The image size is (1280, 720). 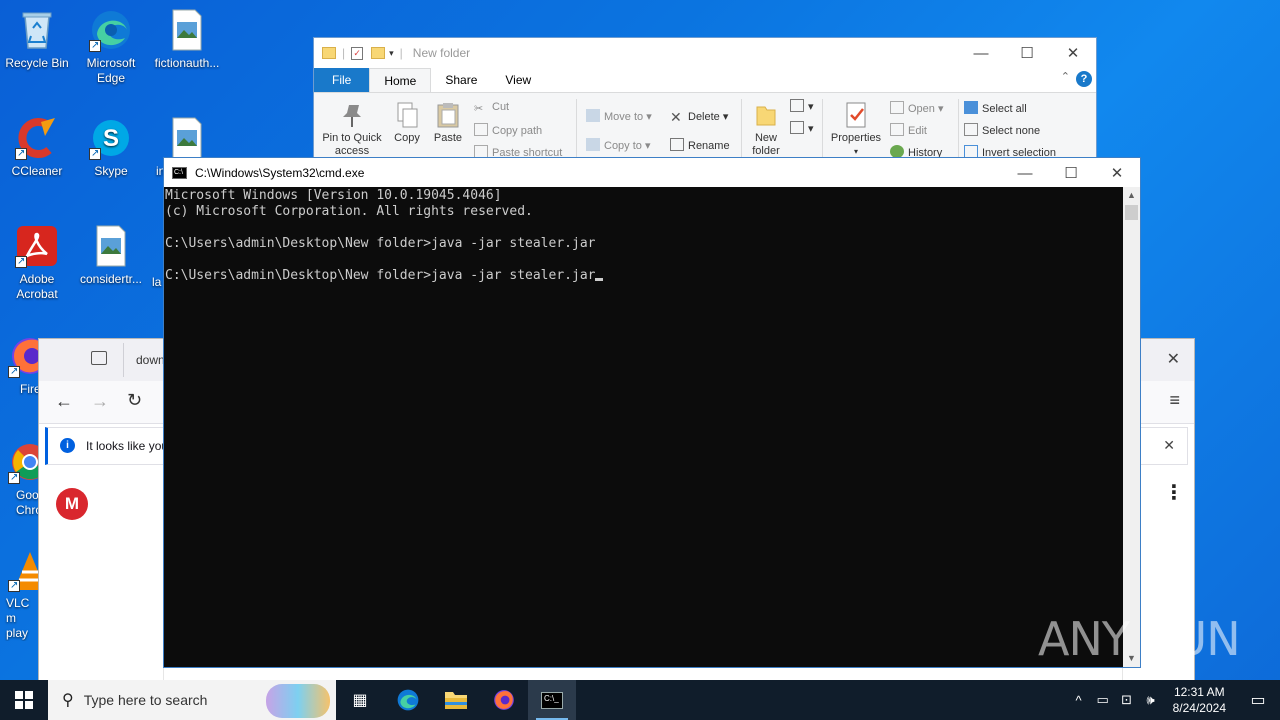 I want to click on scroll-up-icon: ▲, so click(x=1131, y=195).